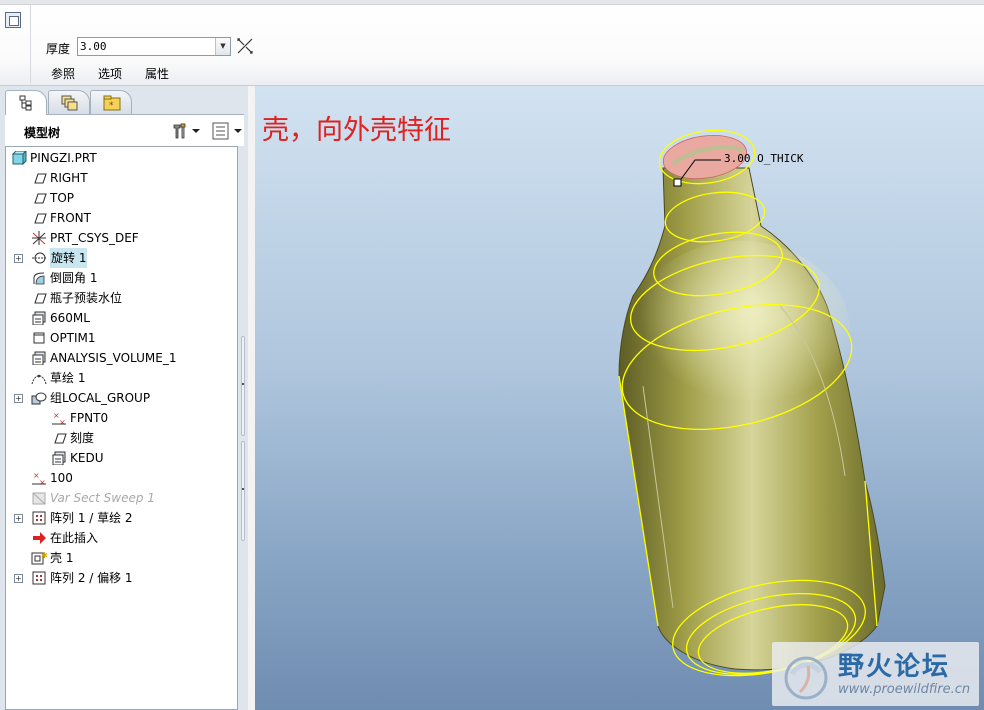 Image resolution: width=984 pixels, height=710 pixels. Describe the element at coordinates (58, 49) in the screenshot. I see `thickness-label: 厚度` at that location.